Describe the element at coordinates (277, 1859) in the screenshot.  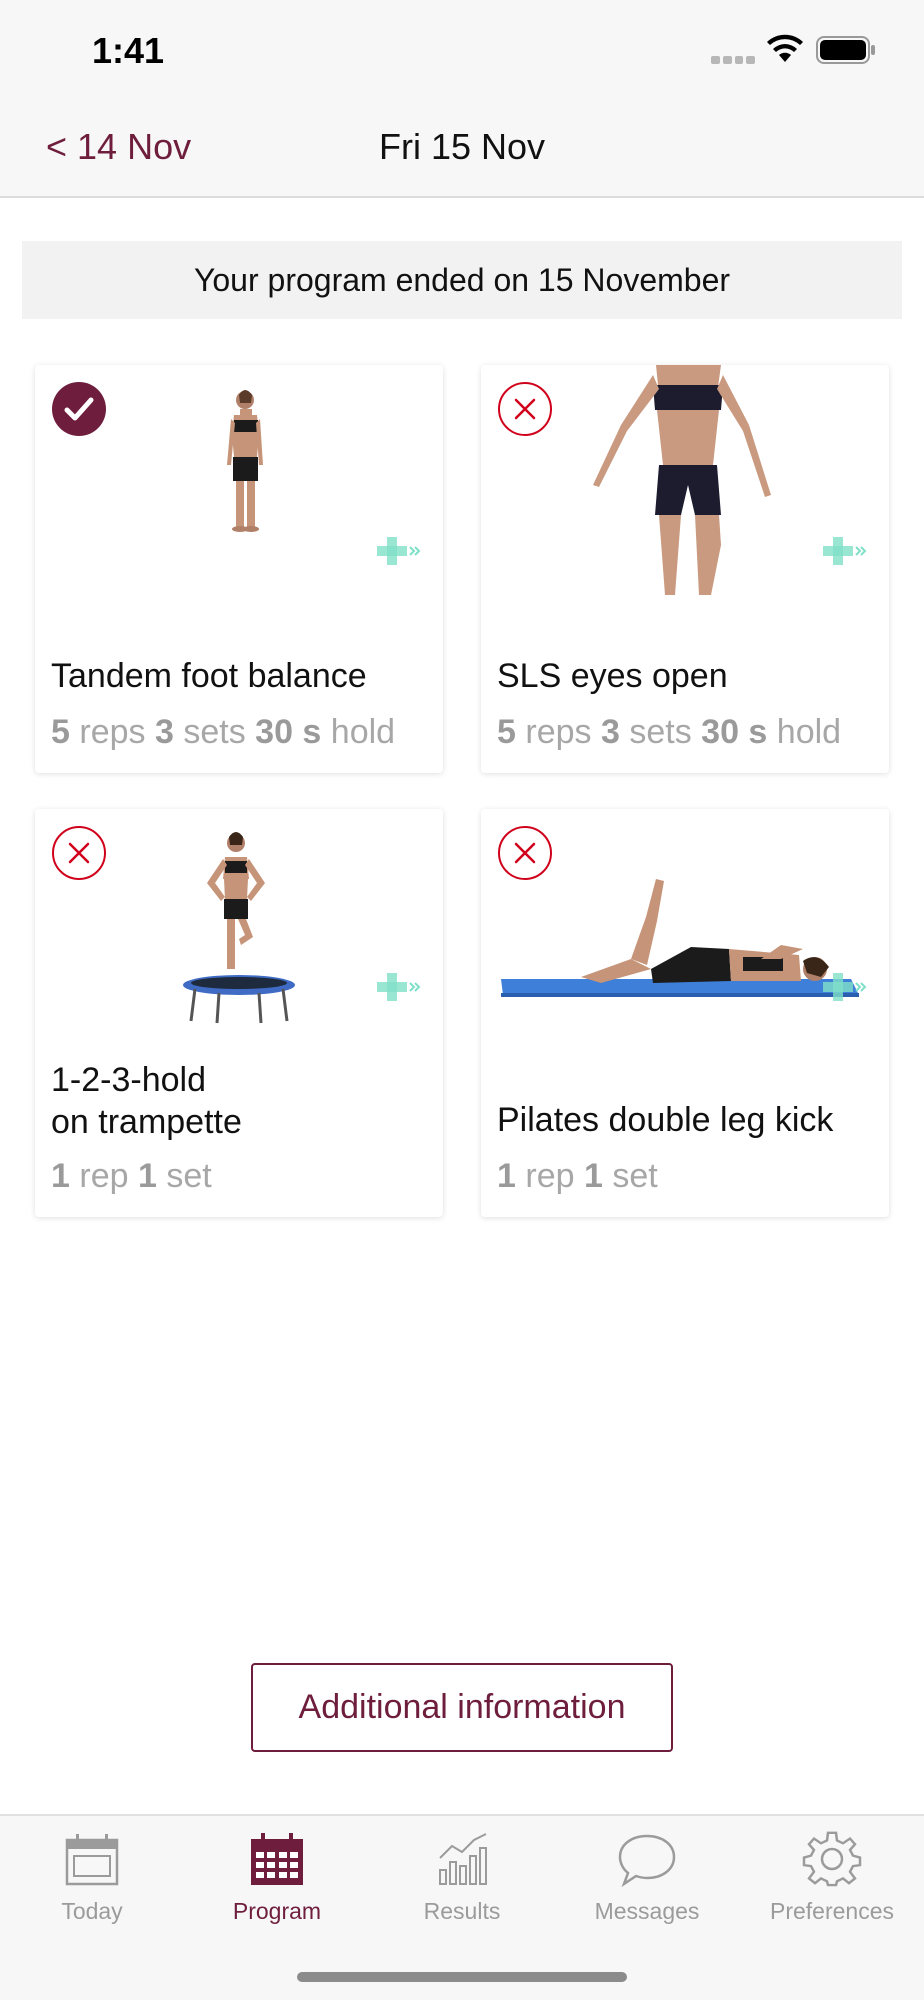
I see `calendar-grid-icon` at that location.